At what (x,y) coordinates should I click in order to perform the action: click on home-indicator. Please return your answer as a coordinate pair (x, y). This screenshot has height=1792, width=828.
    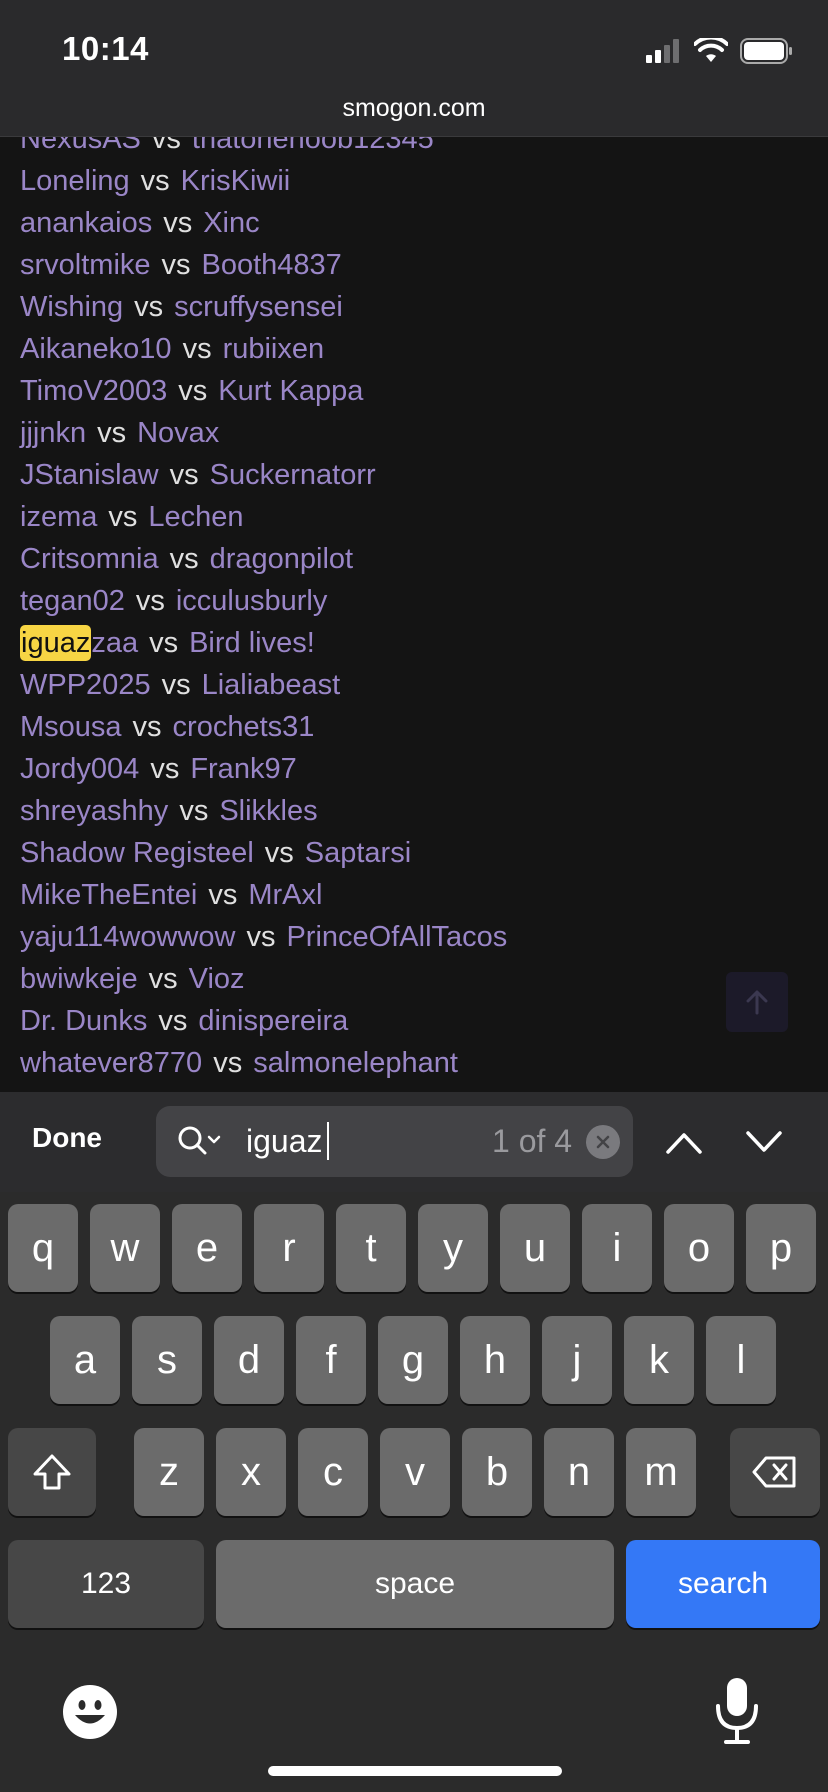
    Looking at the image, I should click on (415, 1771).